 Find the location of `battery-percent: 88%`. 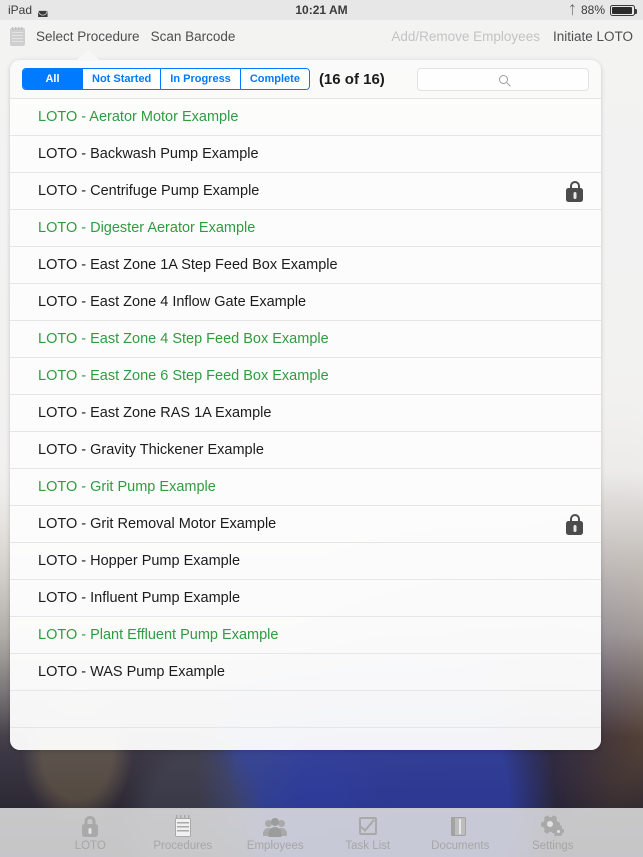

battery-percent: 88% is located at coordinates (592, 10).